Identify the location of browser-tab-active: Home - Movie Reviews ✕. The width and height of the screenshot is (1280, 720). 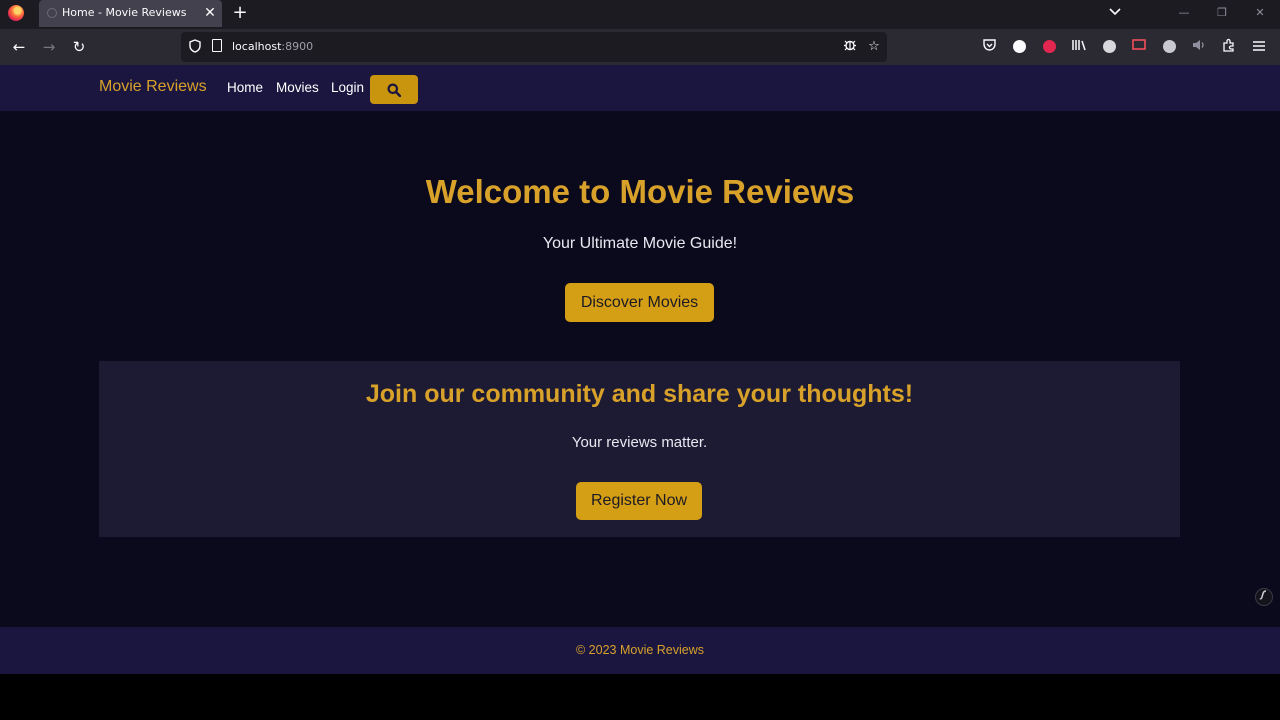
(130, 13).